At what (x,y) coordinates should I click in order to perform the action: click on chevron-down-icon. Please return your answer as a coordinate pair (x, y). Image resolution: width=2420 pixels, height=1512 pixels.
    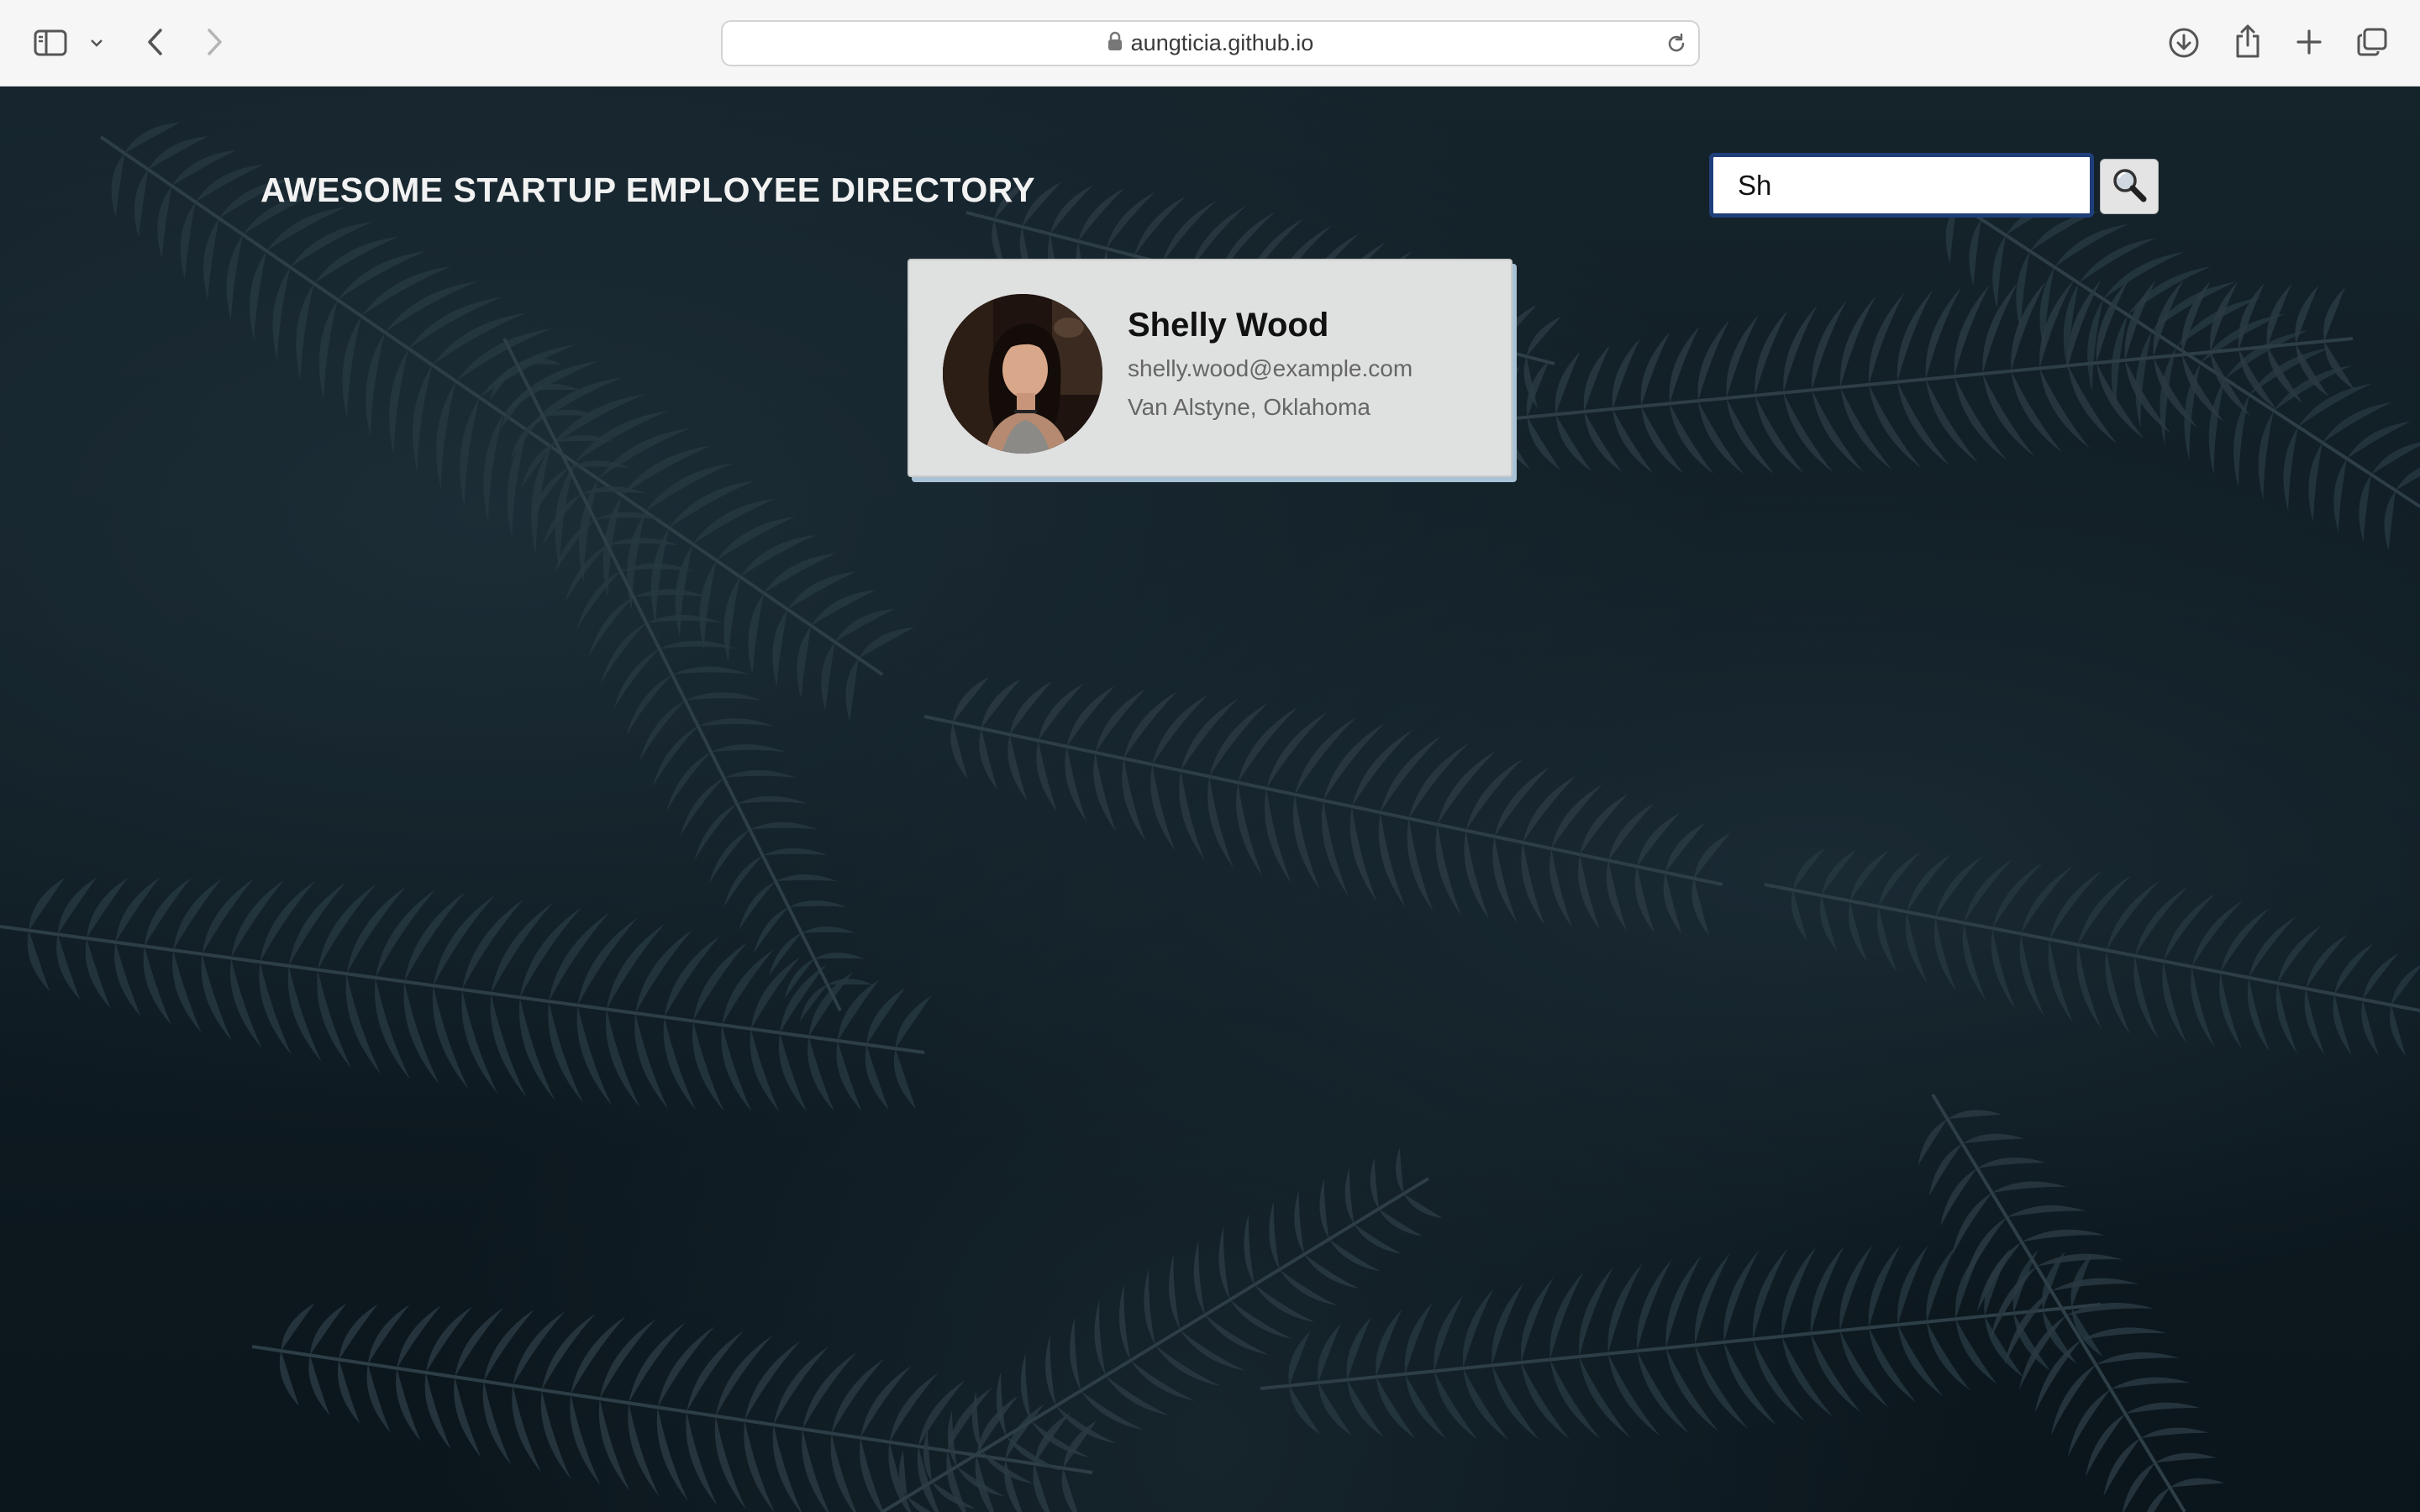
    Looking at the image, I should click on (96, 43).